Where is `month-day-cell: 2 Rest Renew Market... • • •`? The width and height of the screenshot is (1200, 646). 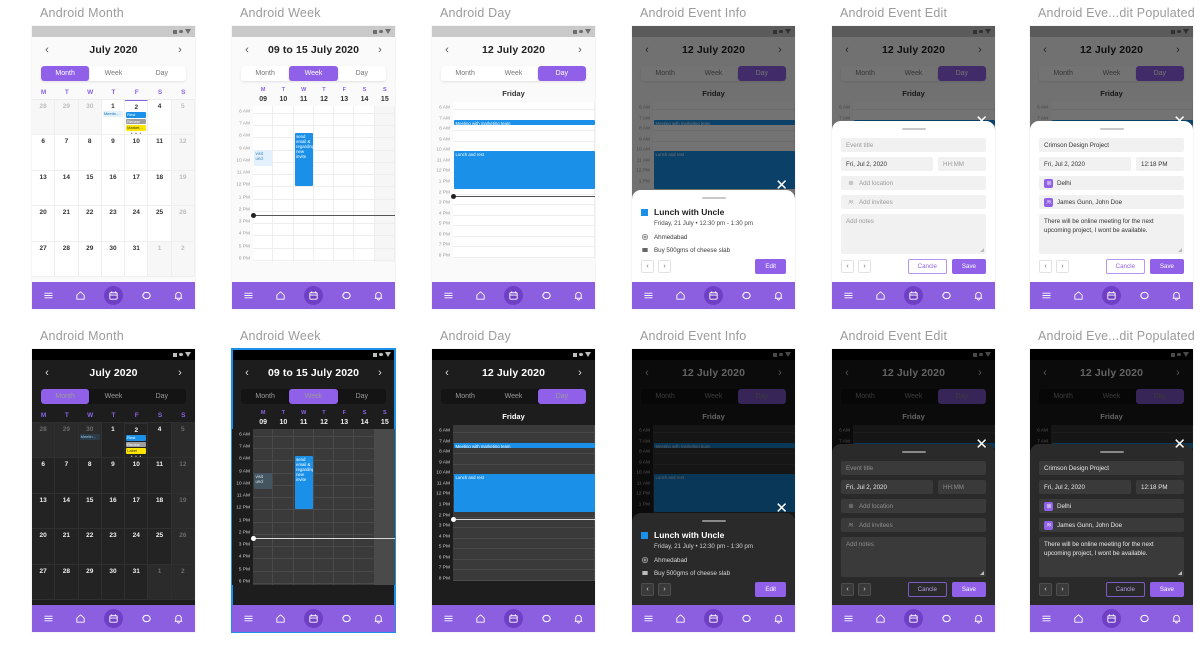 month-day-cell: 2 Rest Renew Market... • • • is located at coordinates (137, 118).